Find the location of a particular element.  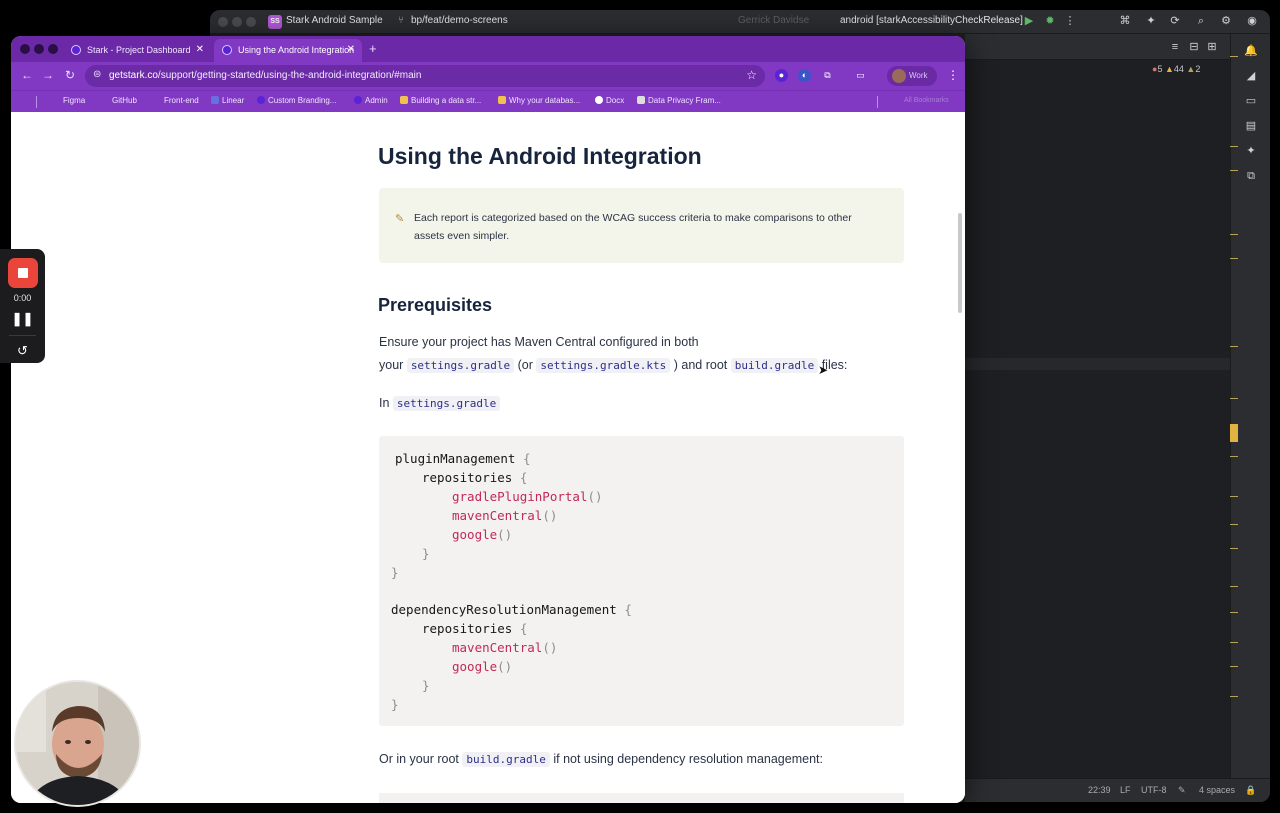

bookmark-admin: Admin is located at coordinates (371, 100).